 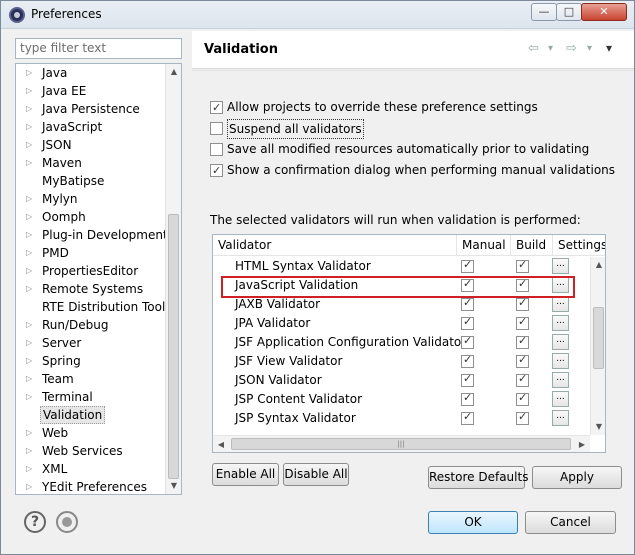 What do you see at coordinates (91, 451) in the screenshot?
I see `tree-item: ▷ Web Services` at bounding box center [91, 451].